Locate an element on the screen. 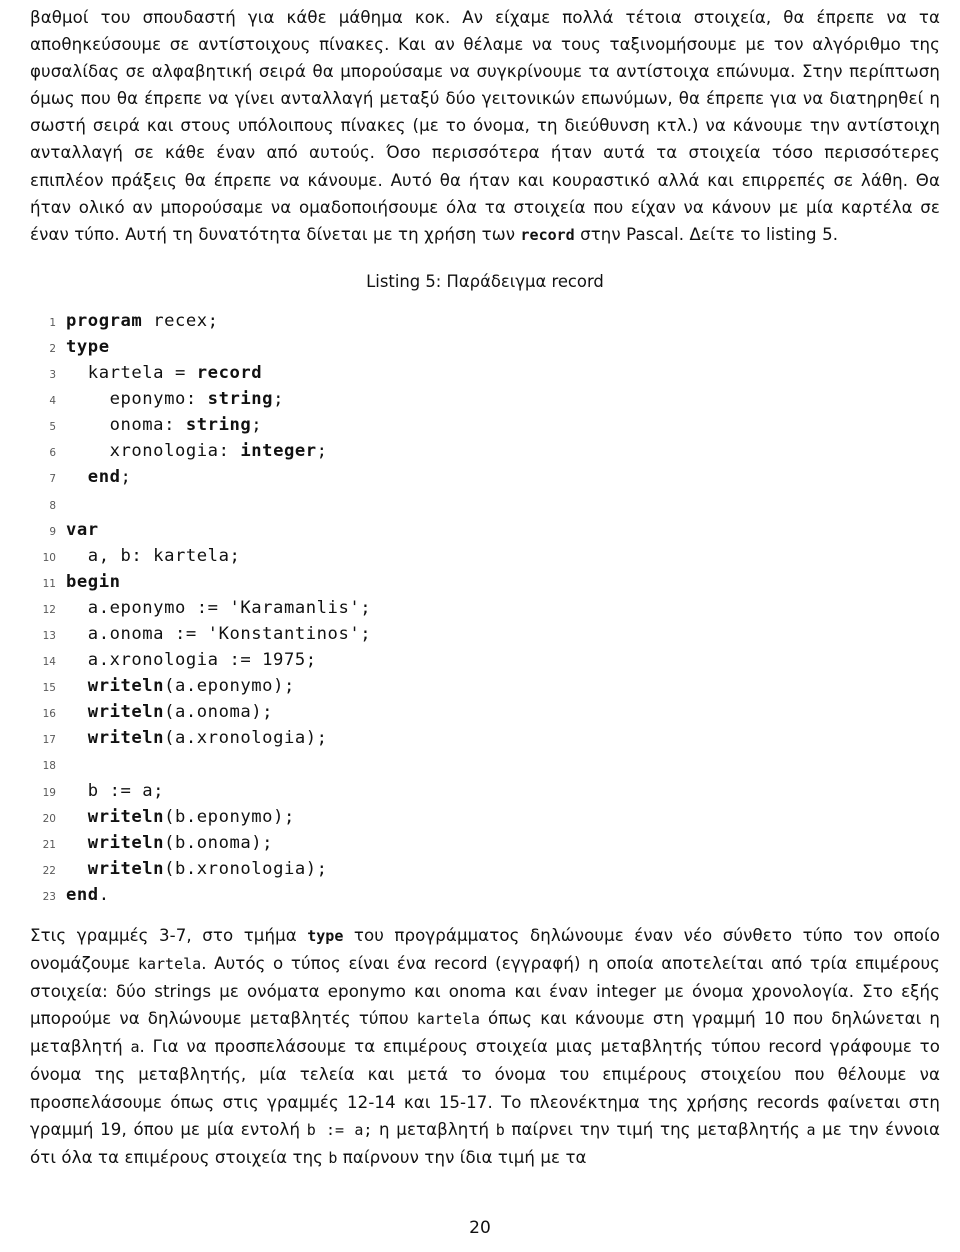  inline-code-kartela-2: kartela is located at coordinates (448, 1019).